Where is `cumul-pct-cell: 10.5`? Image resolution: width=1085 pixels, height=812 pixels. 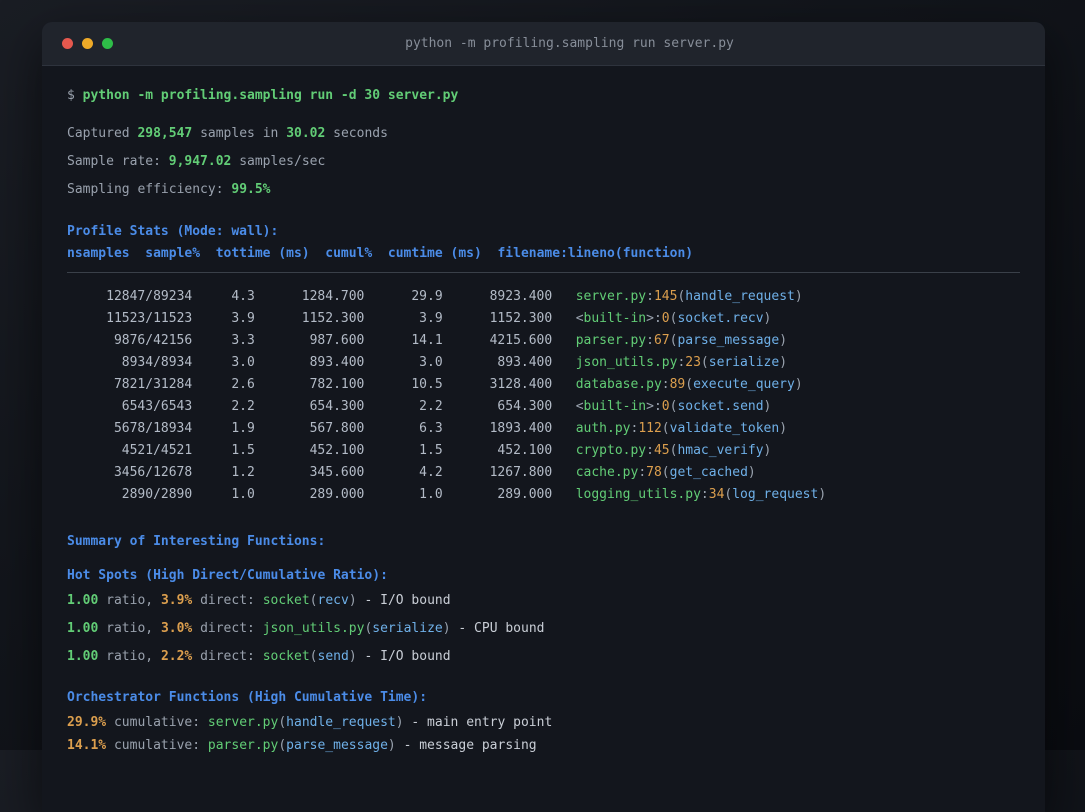
cumul-pct-cell: 10.5 is located at coordinates (427, 384).